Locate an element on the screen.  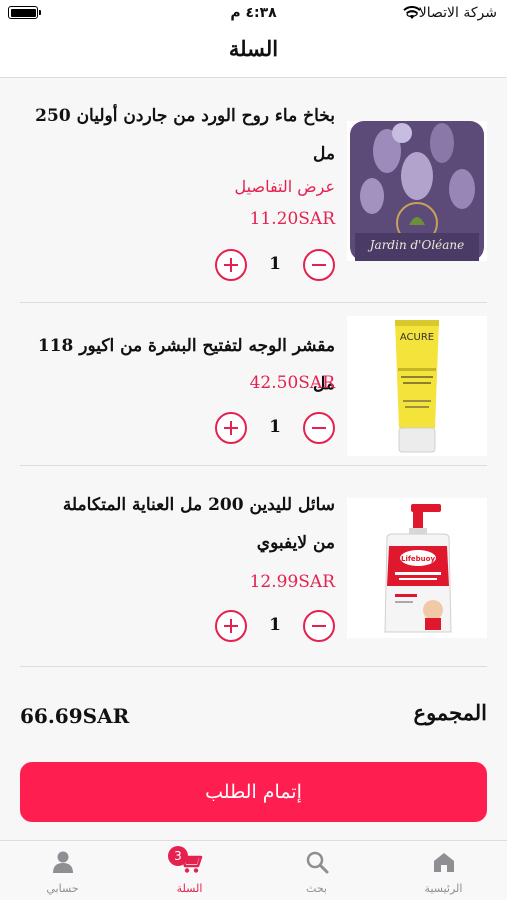
product-image: Jardin d'Oléane is located at coordinates (417, 191).